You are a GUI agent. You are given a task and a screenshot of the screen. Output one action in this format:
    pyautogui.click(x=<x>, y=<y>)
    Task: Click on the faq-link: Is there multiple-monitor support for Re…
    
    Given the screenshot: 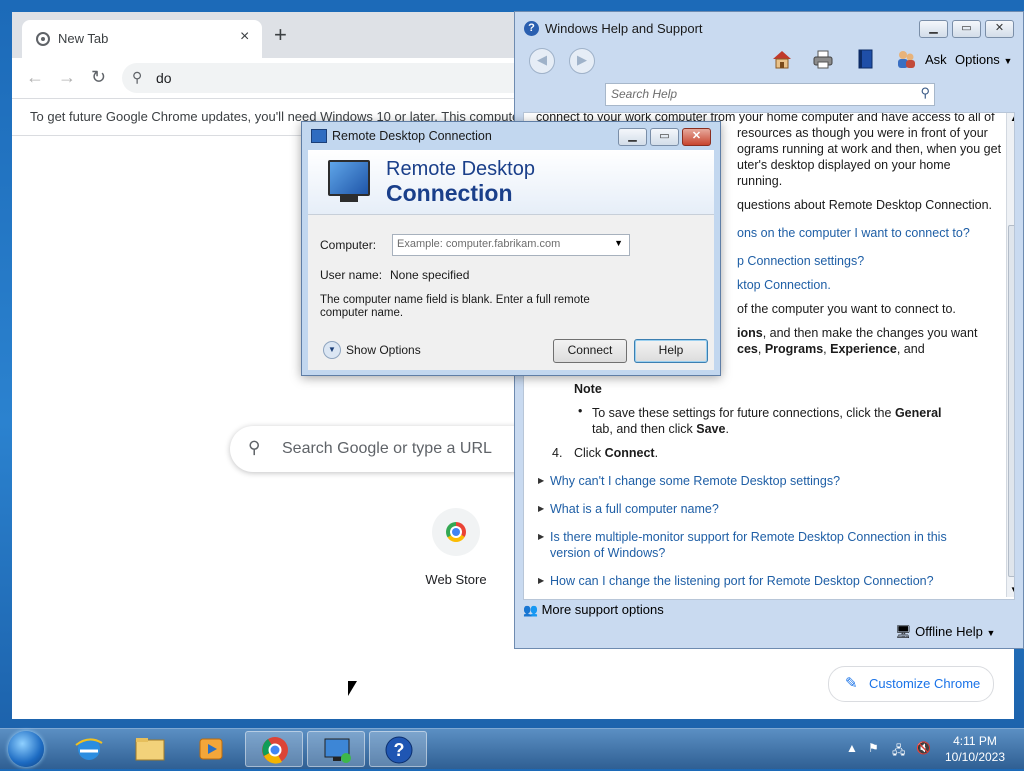 What is the action you would take?
    pyautogui.click(x=748, y=537)
    